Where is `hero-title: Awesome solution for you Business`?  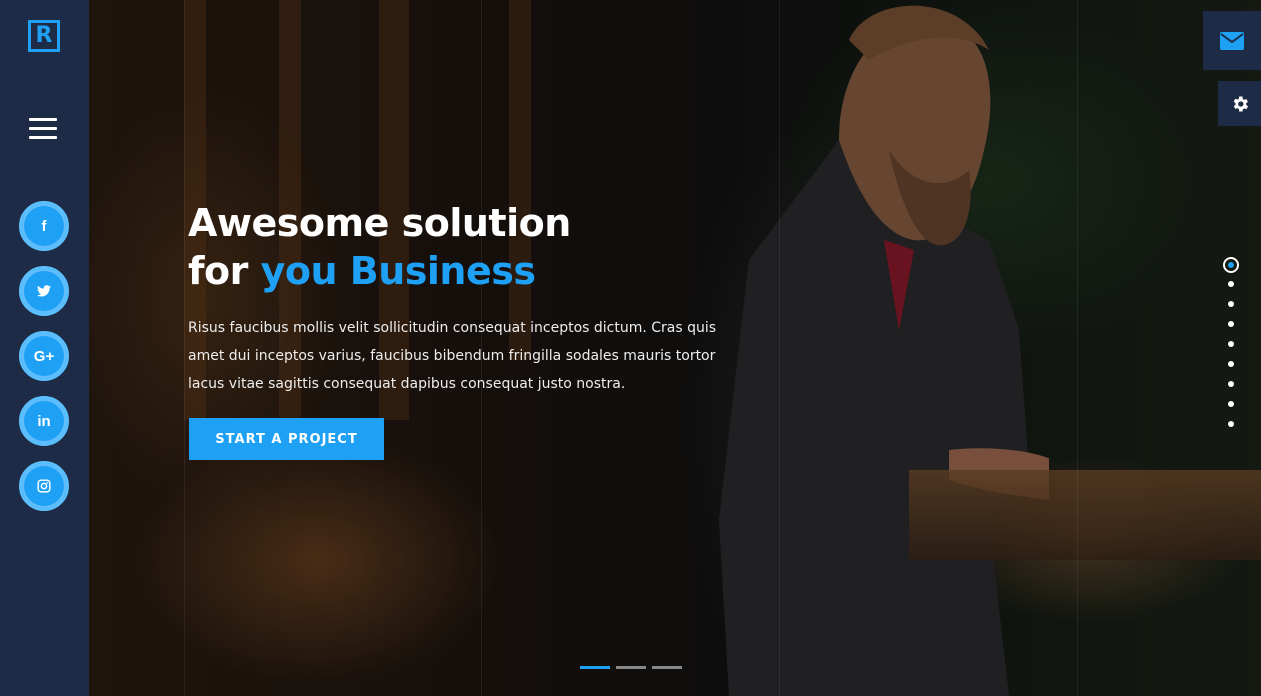
hero-title: Awesome solution for you Business is located at coordinates (488, 247).